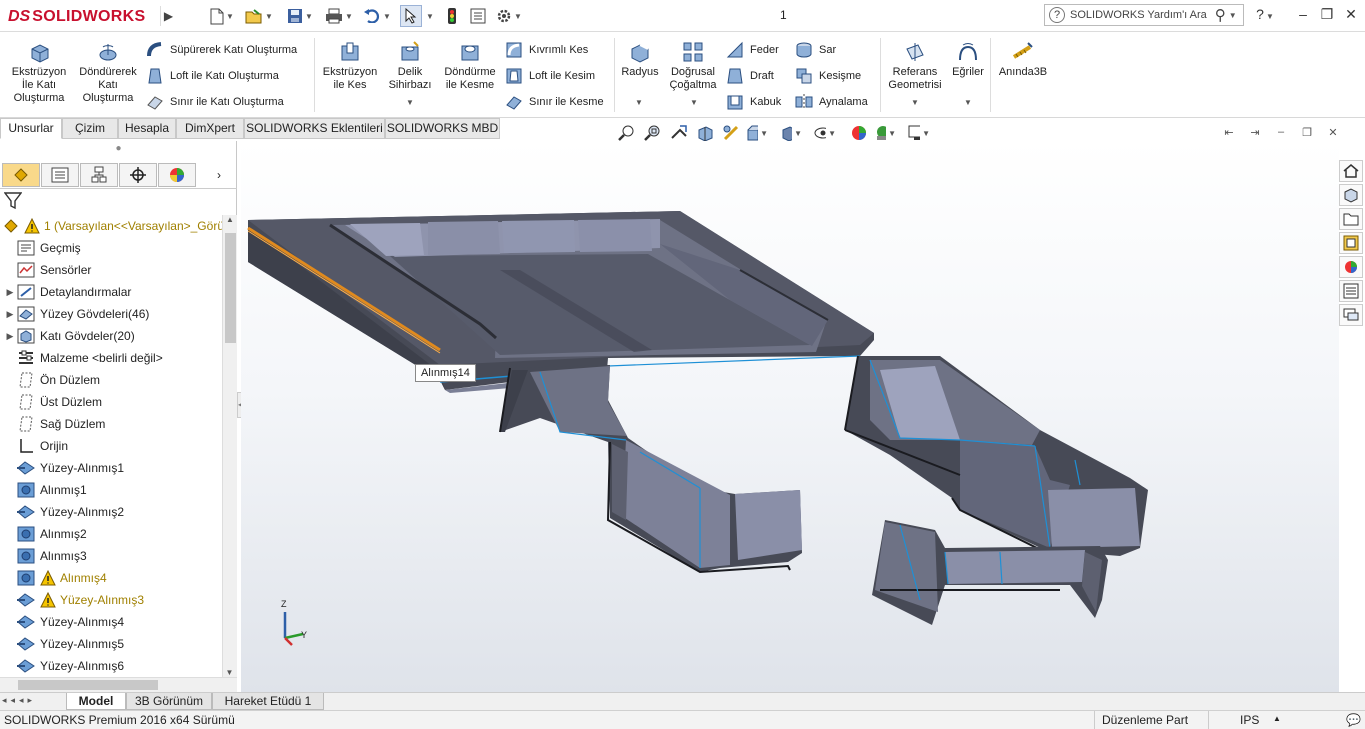 This screenshot has width=1365, height=729. Describe the element at coordinates (1351, 315) in the screenshot. I see `forum-chat-icon` at that location.